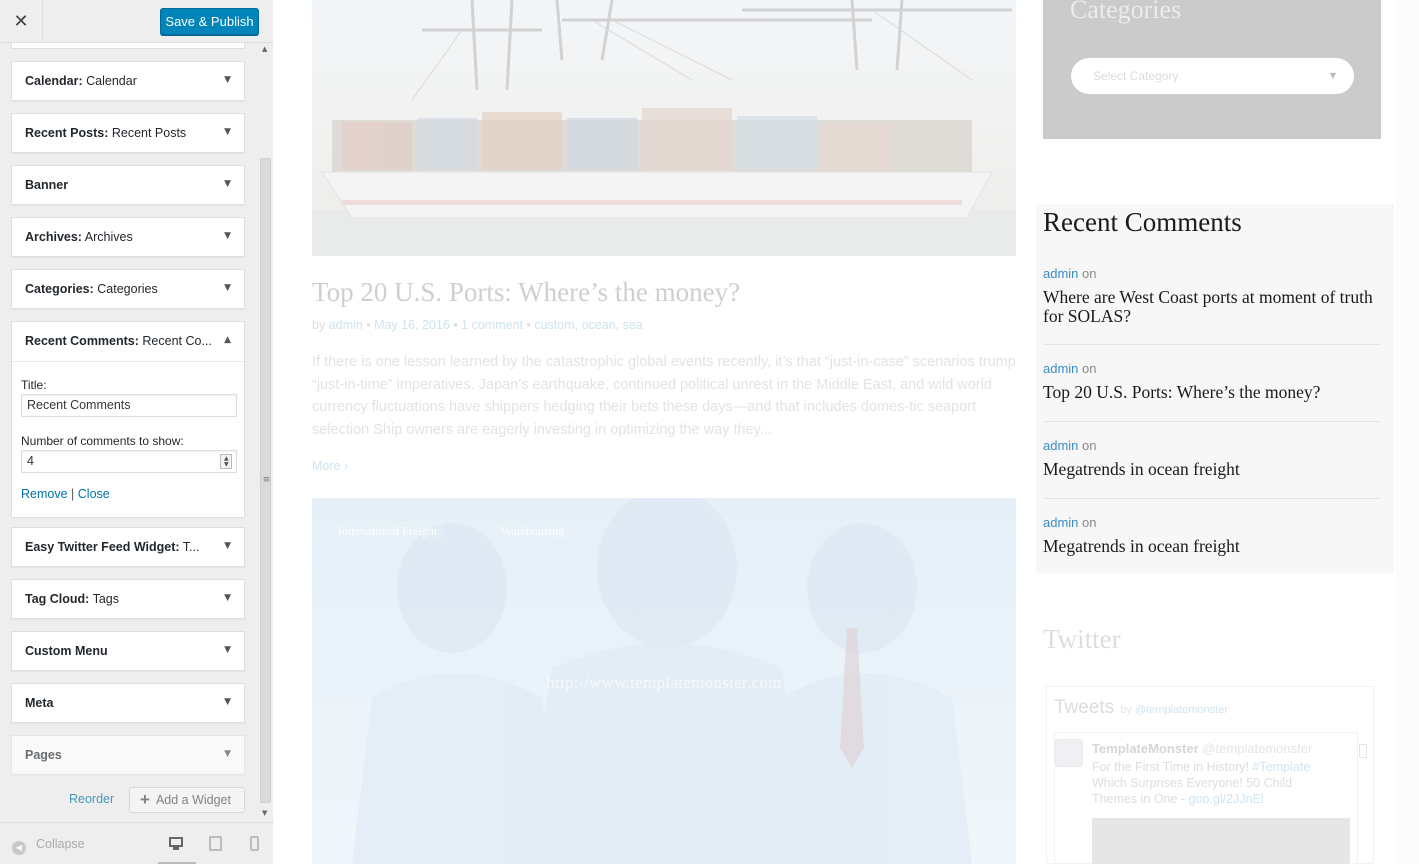 The height and width of the screenshot is (864, 1419). What do you see at coordinates (94, 494) in the screenshot?
I see `close-widget-link: Close` at bounding box center [94, 494].